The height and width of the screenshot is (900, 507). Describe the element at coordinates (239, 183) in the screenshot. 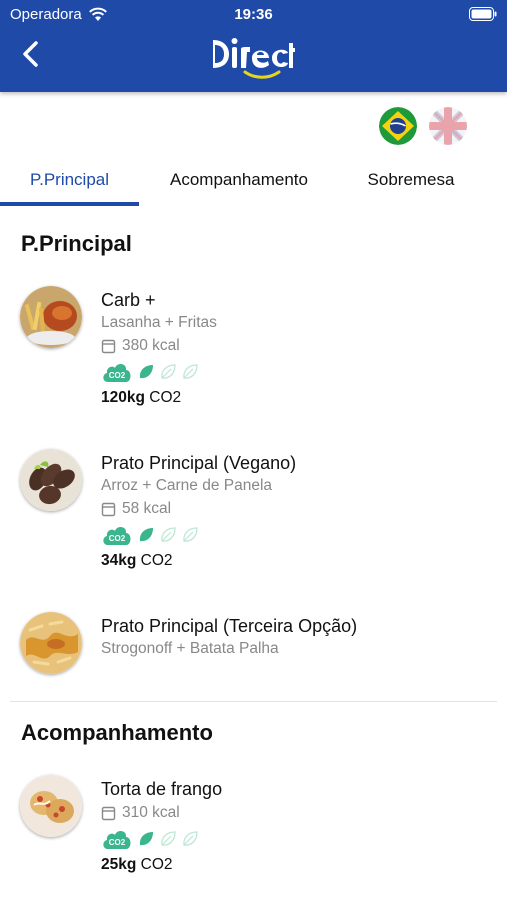

I see `tab-acompanhamento: Acompanhamento` at that location.